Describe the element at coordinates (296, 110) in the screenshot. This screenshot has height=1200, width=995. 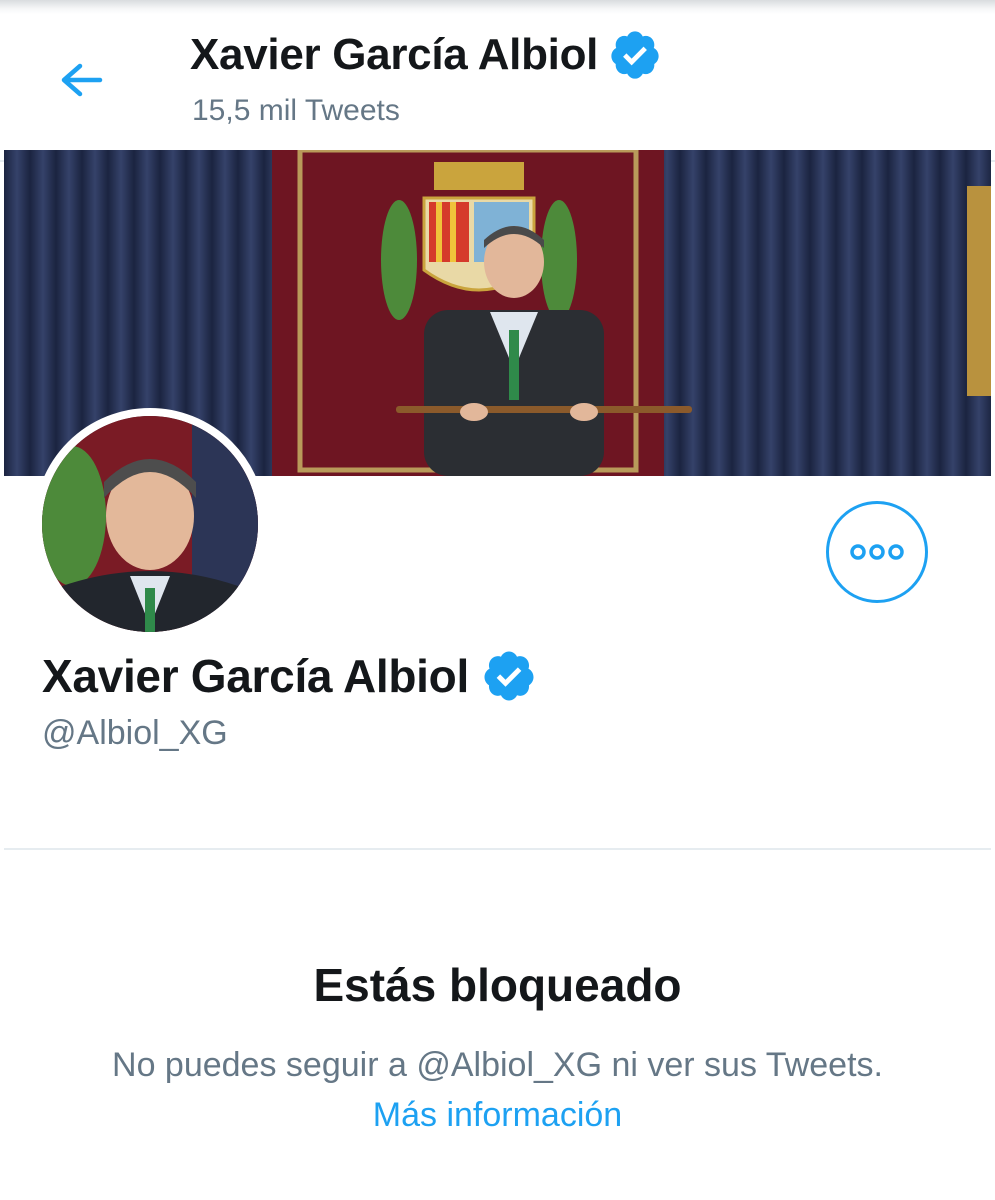
I see `tweet-count: 15,5 mil Tweets` at that location.